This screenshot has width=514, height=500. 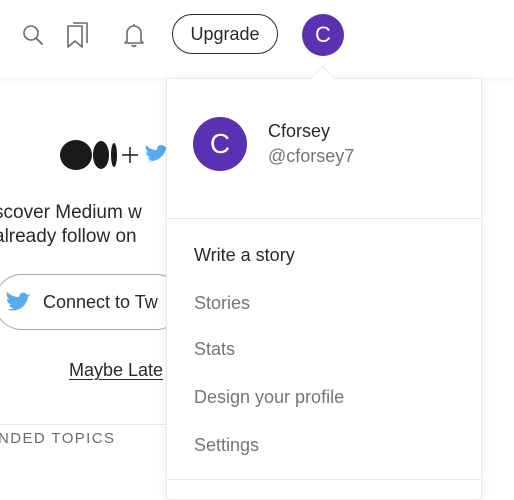 I want to click on recommended-topics-heading: NDED TOPICS, so click(x=58, y=438).